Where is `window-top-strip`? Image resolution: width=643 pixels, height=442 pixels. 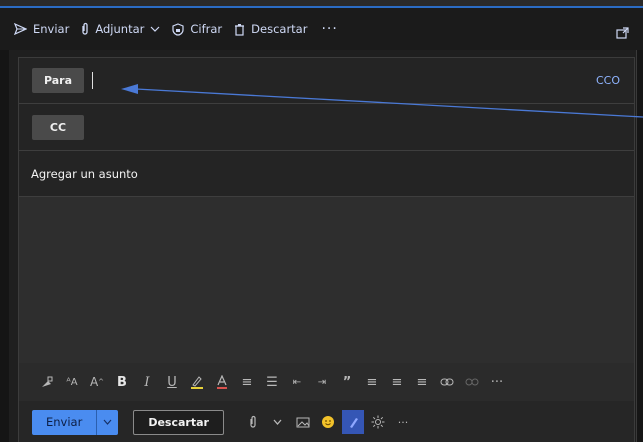
window-top-strip is located at coordinates (321, 4).